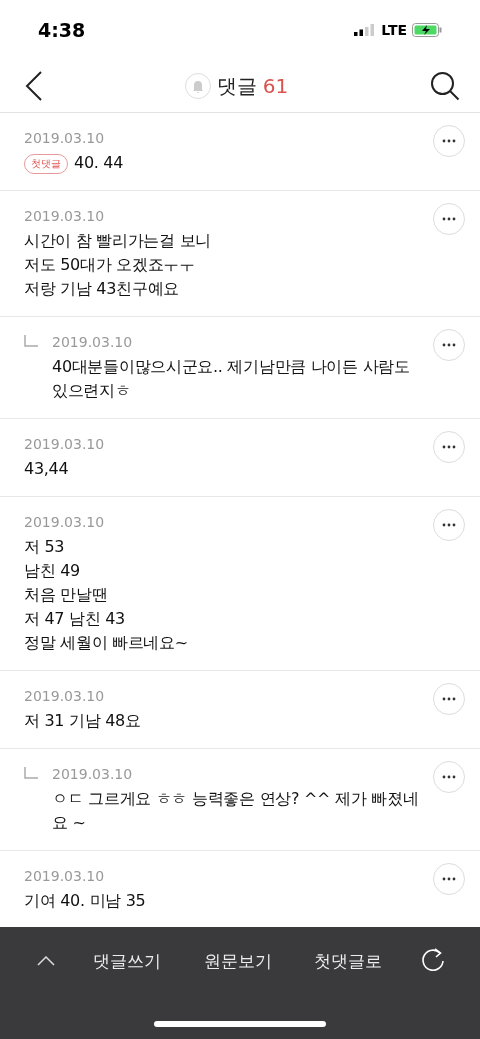 The width and height of the screenshot is (480, 1039). Describe the element at coordinates (445, 86) in the screenshot. I see `search-icon` at that location.